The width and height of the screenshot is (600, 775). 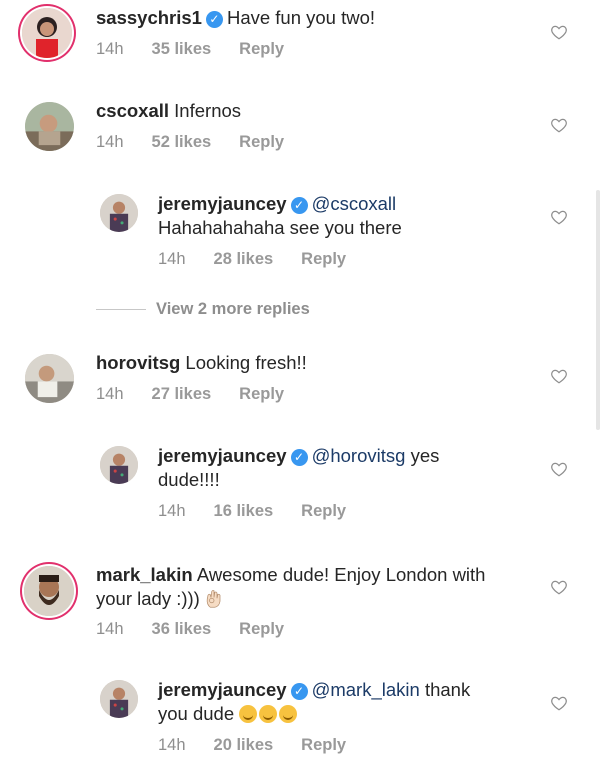 I want to click on likes-count: 36 likes, so click(x=182, y=629).